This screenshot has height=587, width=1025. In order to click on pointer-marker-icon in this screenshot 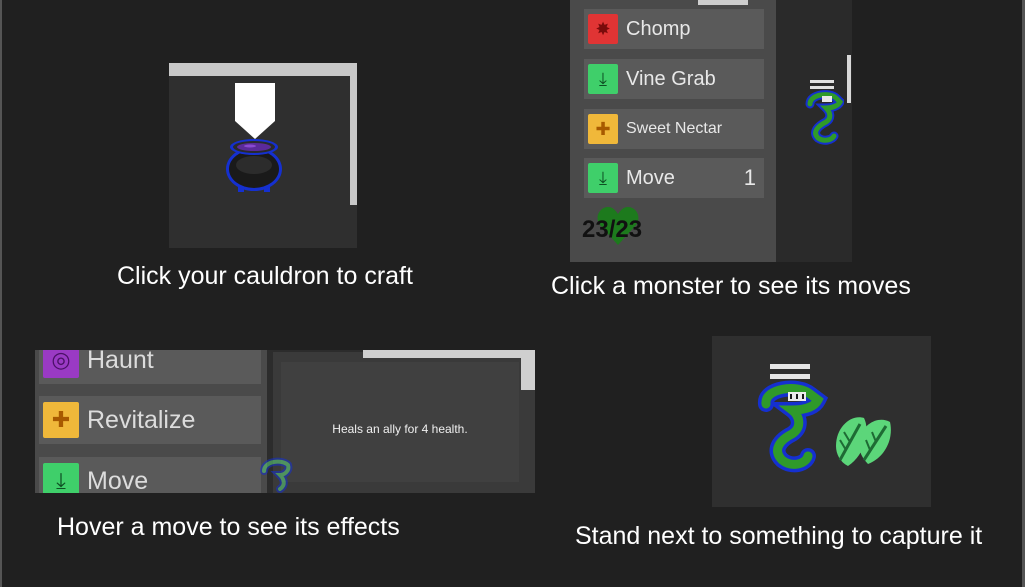, I will do `click(255, 111)`.